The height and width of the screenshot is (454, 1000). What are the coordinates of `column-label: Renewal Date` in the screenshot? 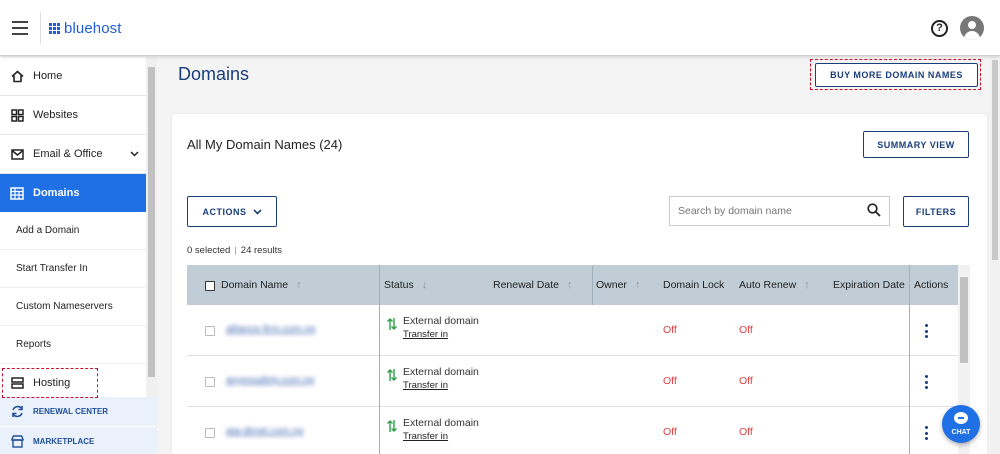 It's located at (526, 285).